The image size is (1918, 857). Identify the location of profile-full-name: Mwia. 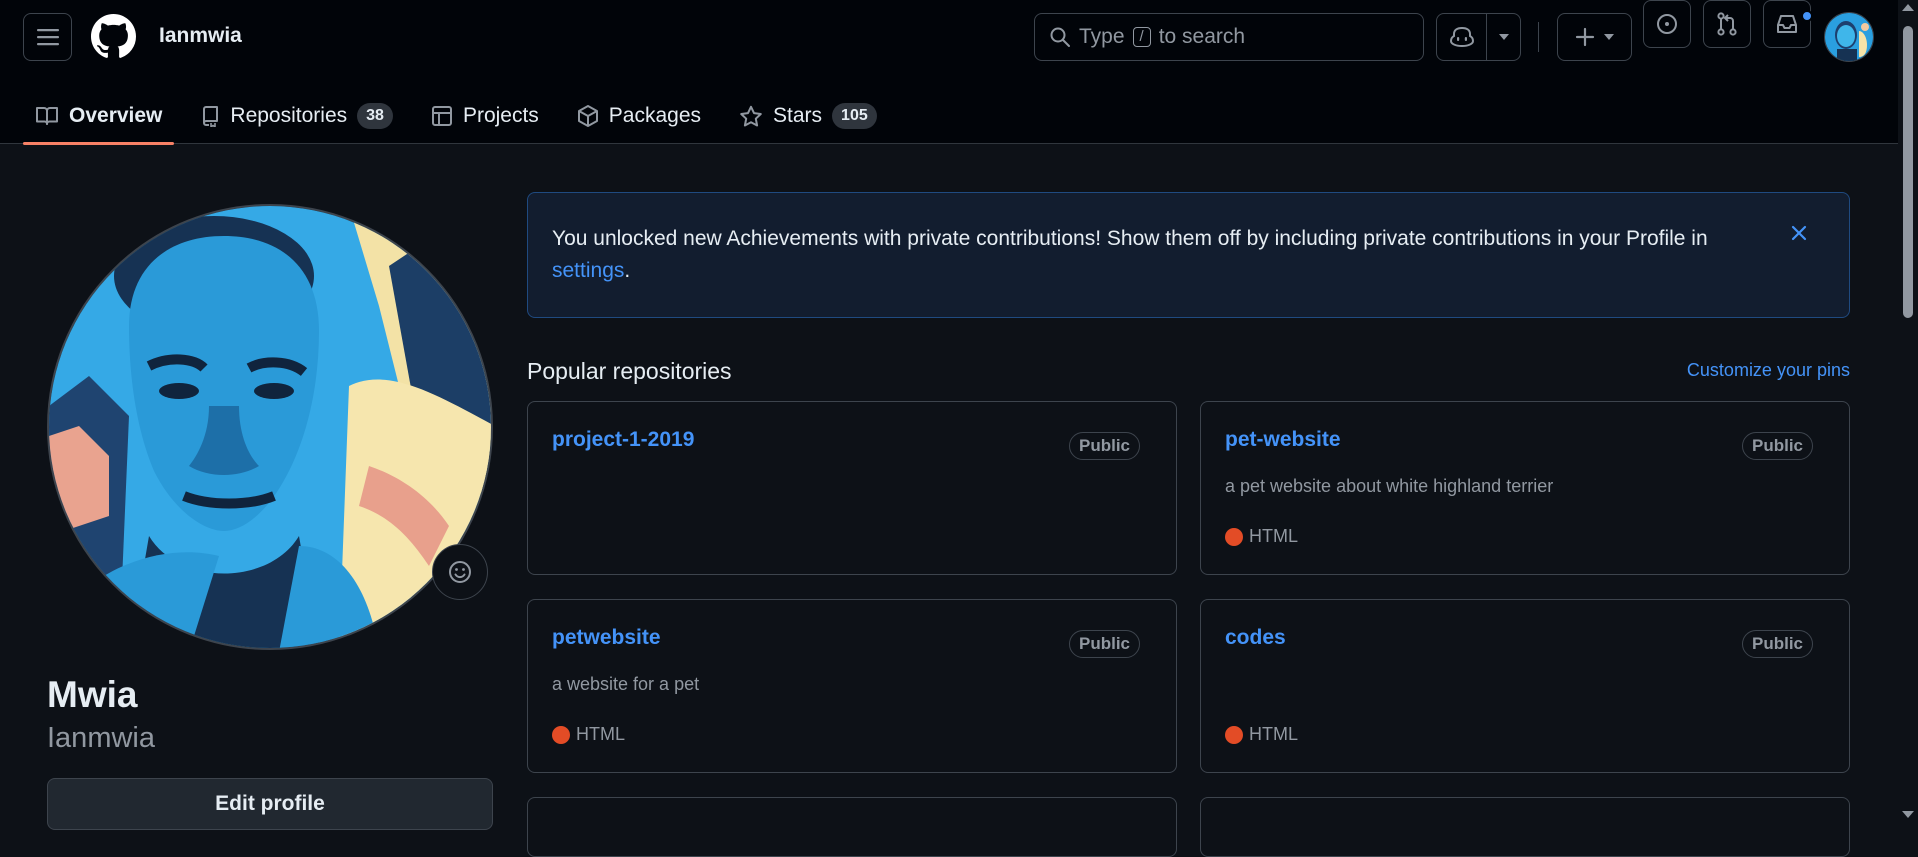
(92, 694).